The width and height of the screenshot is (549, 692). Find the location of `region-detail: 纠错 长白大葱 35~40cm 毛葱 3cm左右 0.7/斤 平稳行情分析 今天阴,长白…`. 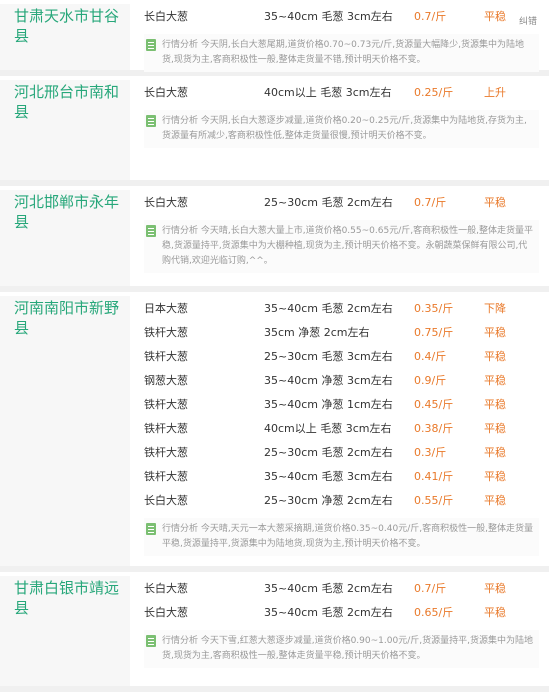

region-detail: 纠错 长白大葱 35~40cm 毛葱 3cm左右 0.7/斤 平稳行情分析 今天阴,长白… is located at coordinates (339, 38).